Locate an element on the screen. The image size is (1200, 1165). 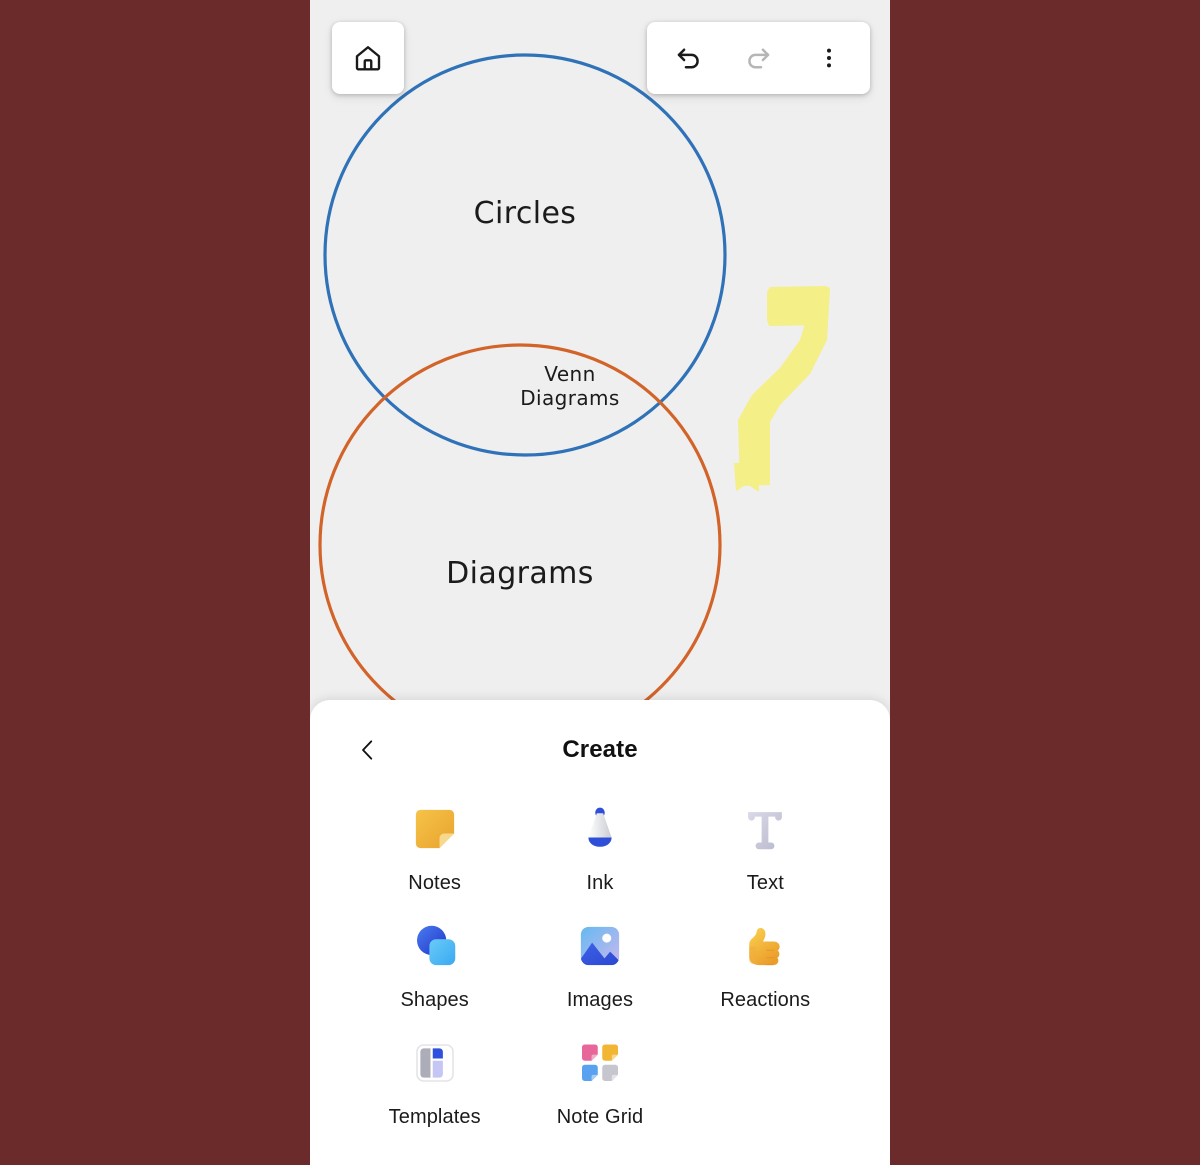
image-icon is located at coordinates (600, 946).